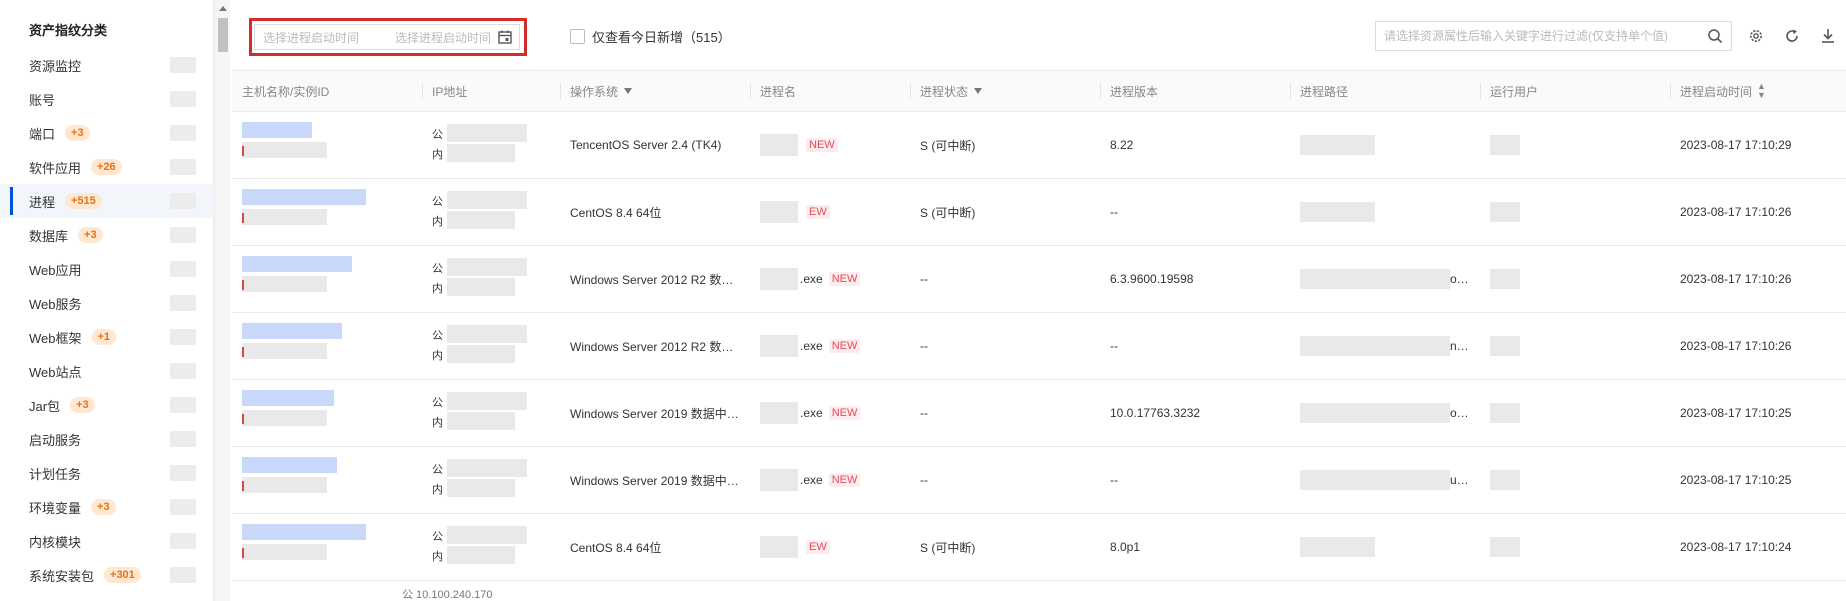  What do you see at coordinates (107, 507) in the screenshot?
I see `sidebar-item-env-var: 环境变量 +3` at bounding box center [107, 507].